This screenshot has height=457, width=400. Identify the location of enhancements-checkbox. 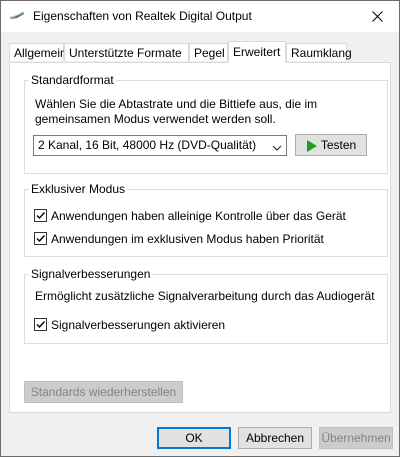
(40, 324).